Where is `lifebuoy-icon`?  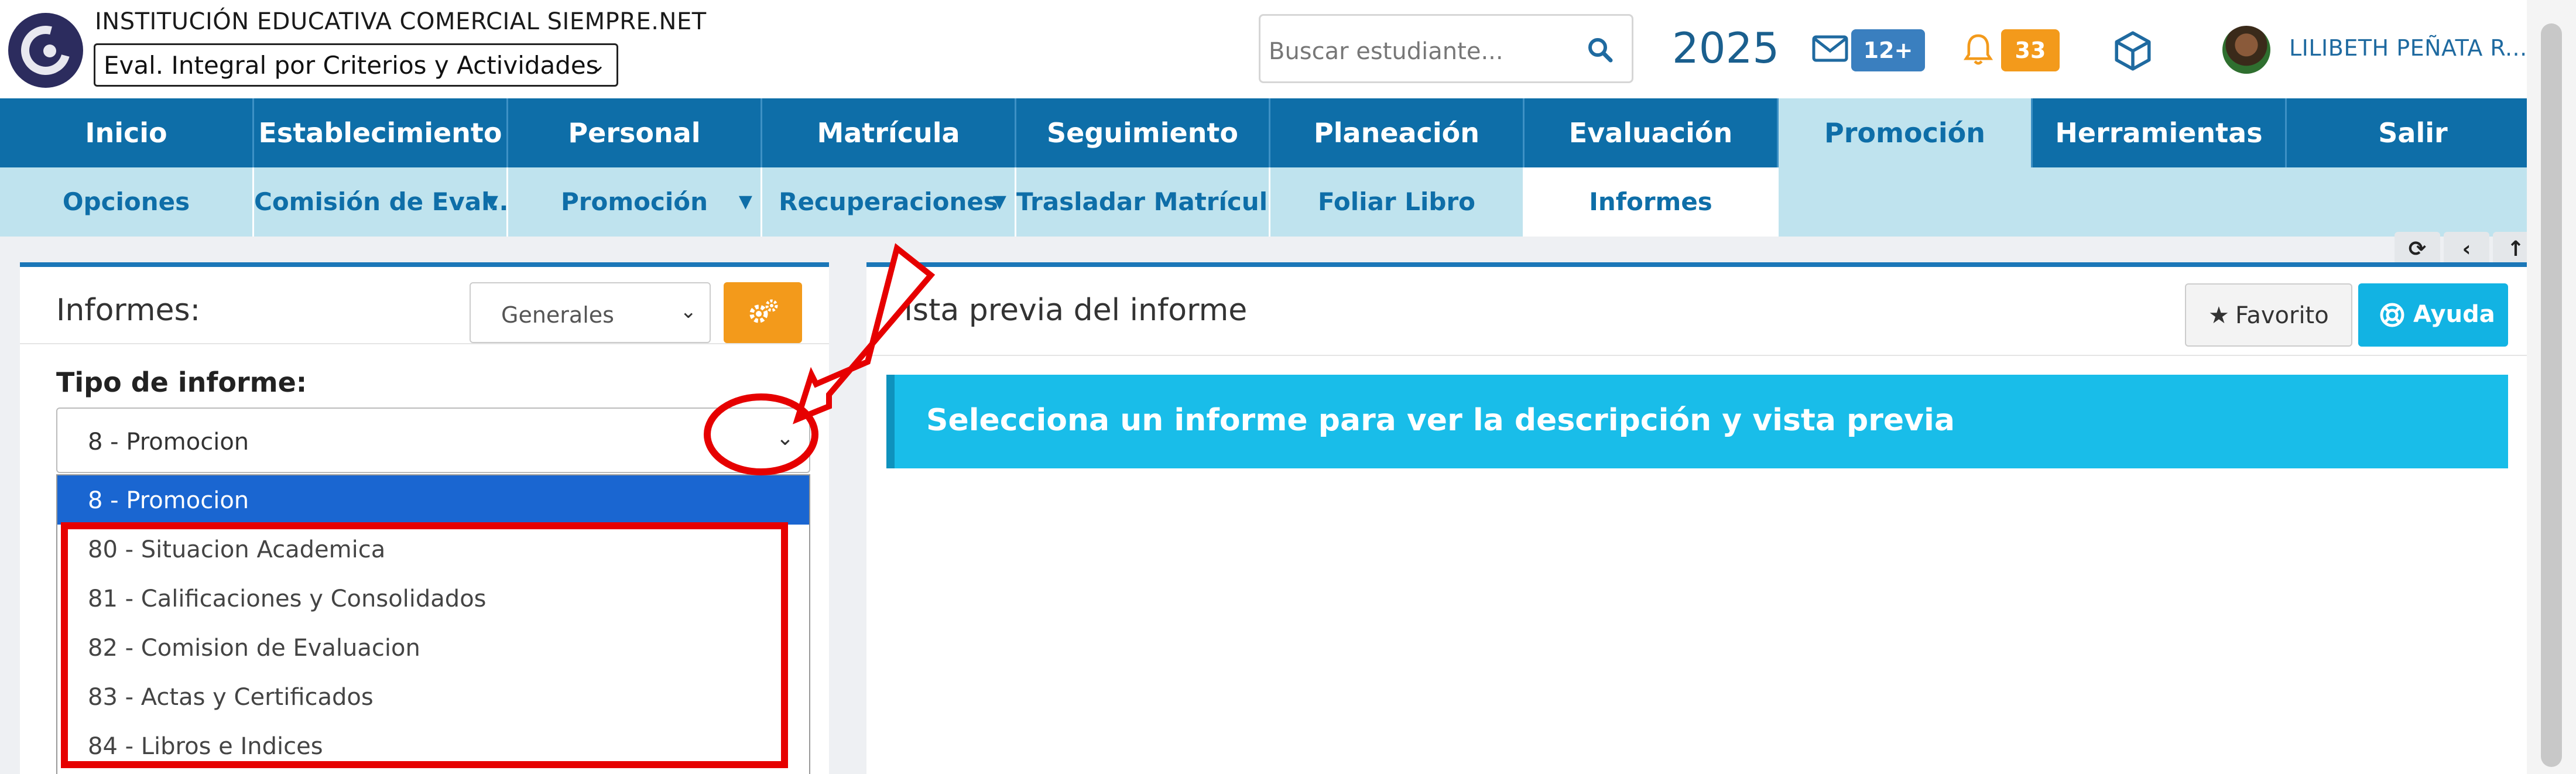
lifebuoy-icon is located at coordinates (2392, 315).